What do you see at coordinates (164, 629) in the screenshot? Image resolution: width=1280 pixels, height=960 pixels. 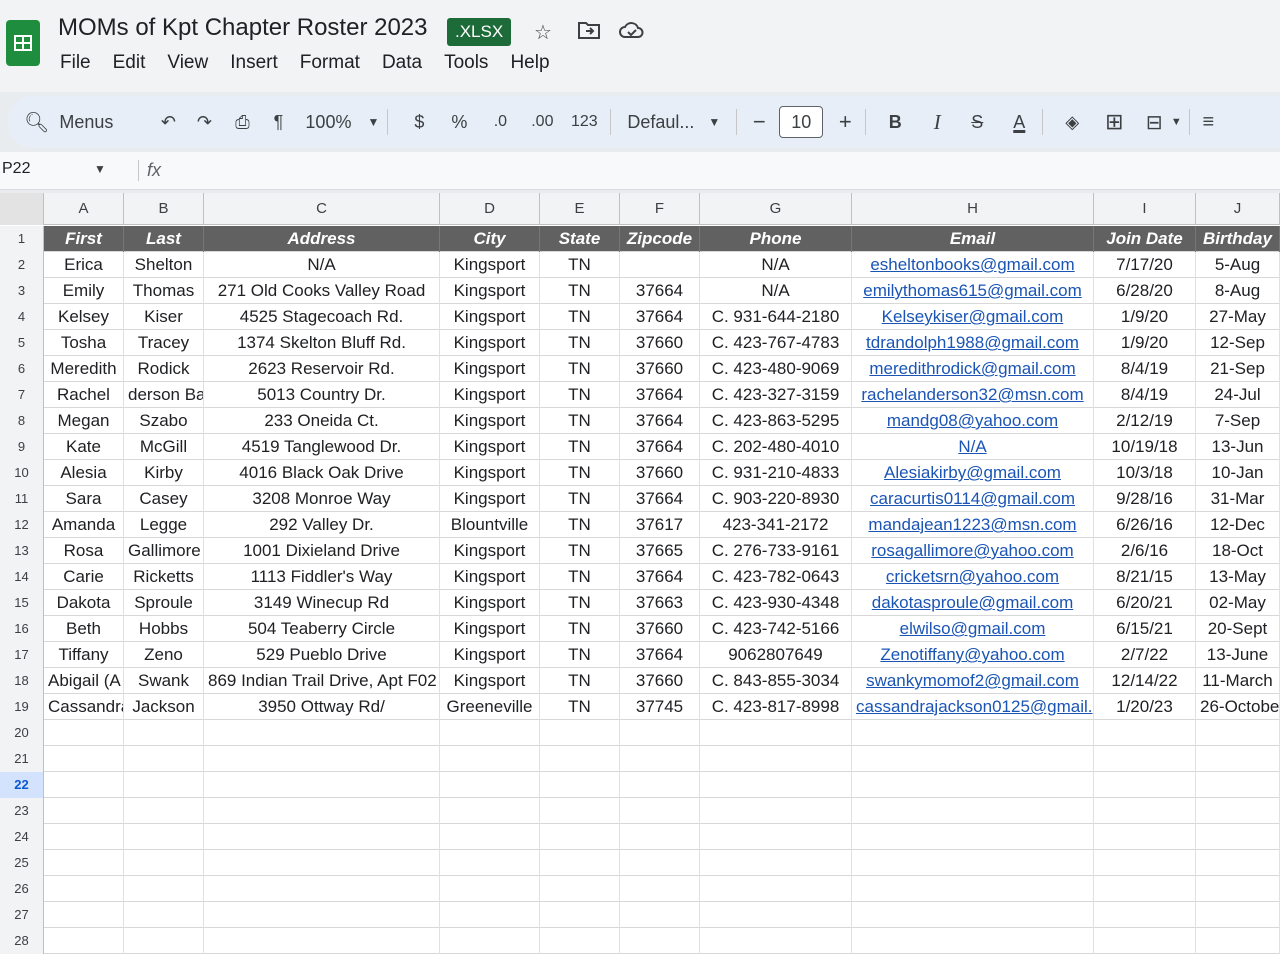 I see `cell-b: Hobbs` at bounding box center [164, 629].